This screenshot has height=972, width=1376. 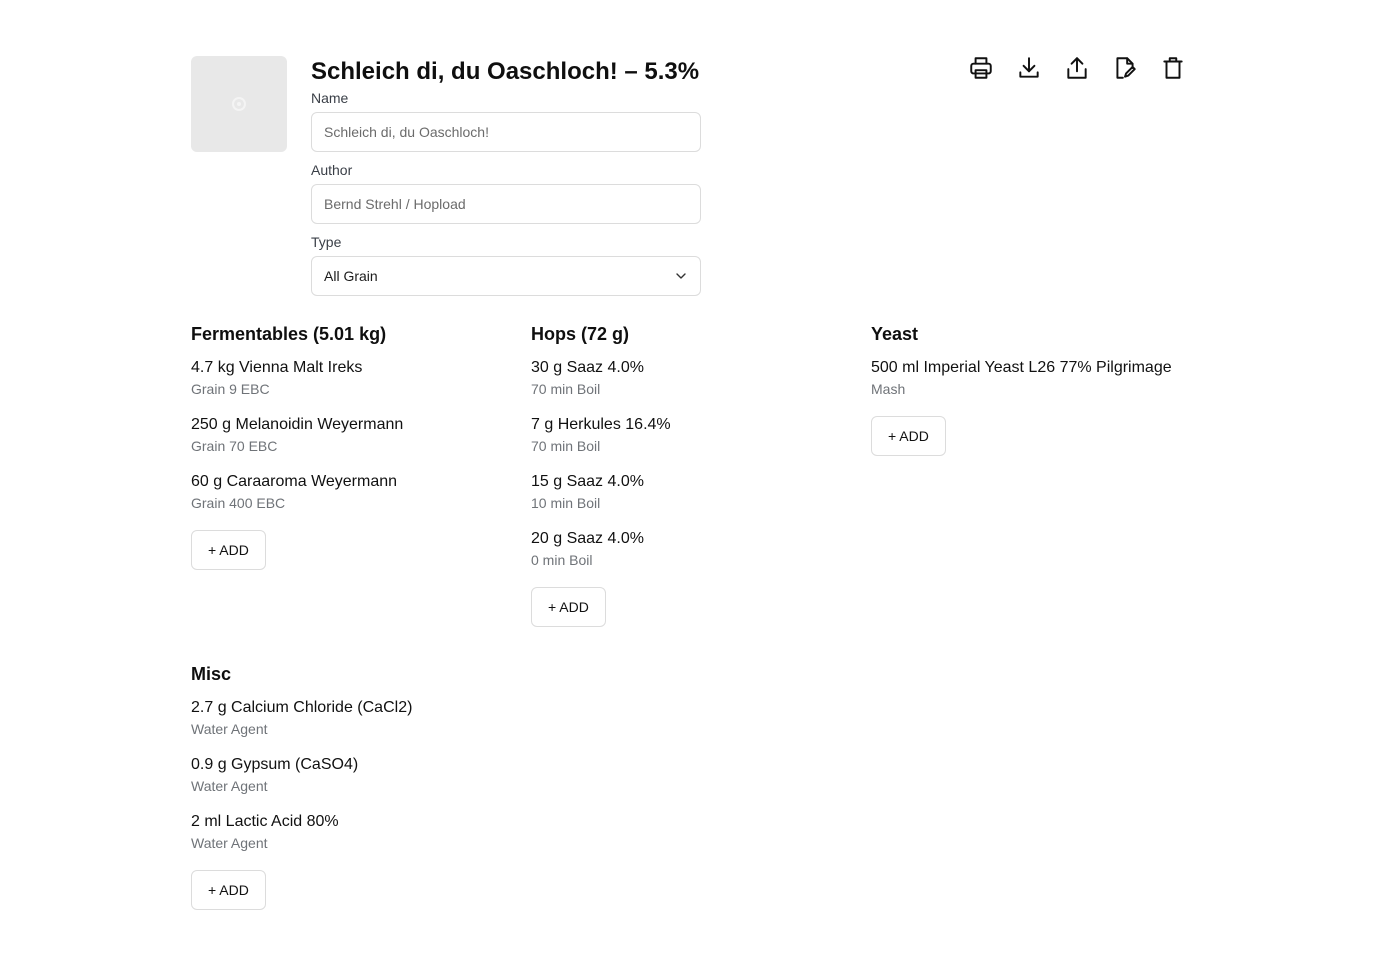 What do you see at coordinates (908, 436) in the screenshot?
I see `add-yeast-button: + ADD` at bounding box center [908, 436].